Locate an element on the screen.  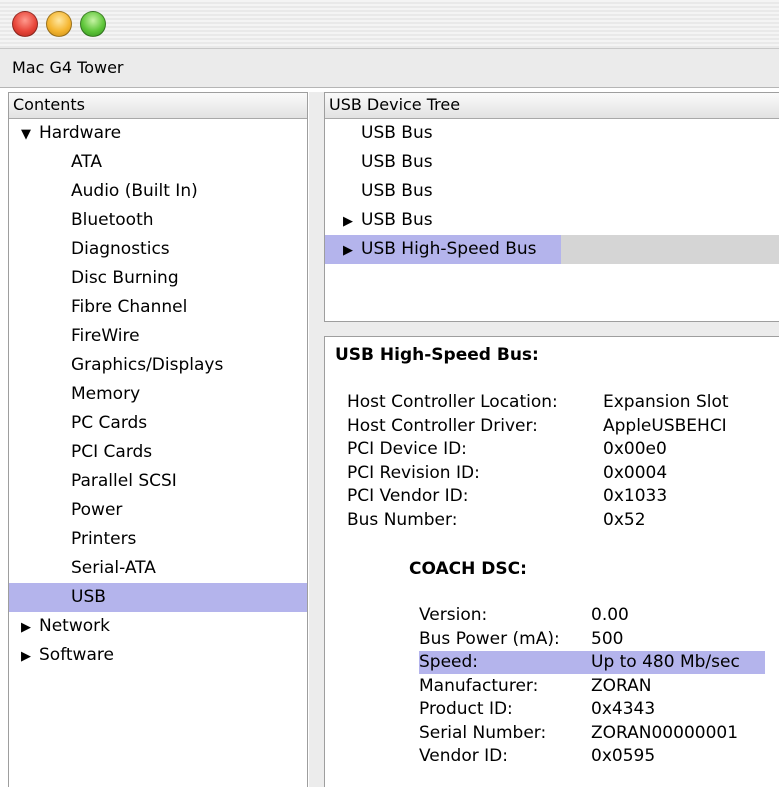
property-value: 0x00e0 is located at coordinates (635, 449).